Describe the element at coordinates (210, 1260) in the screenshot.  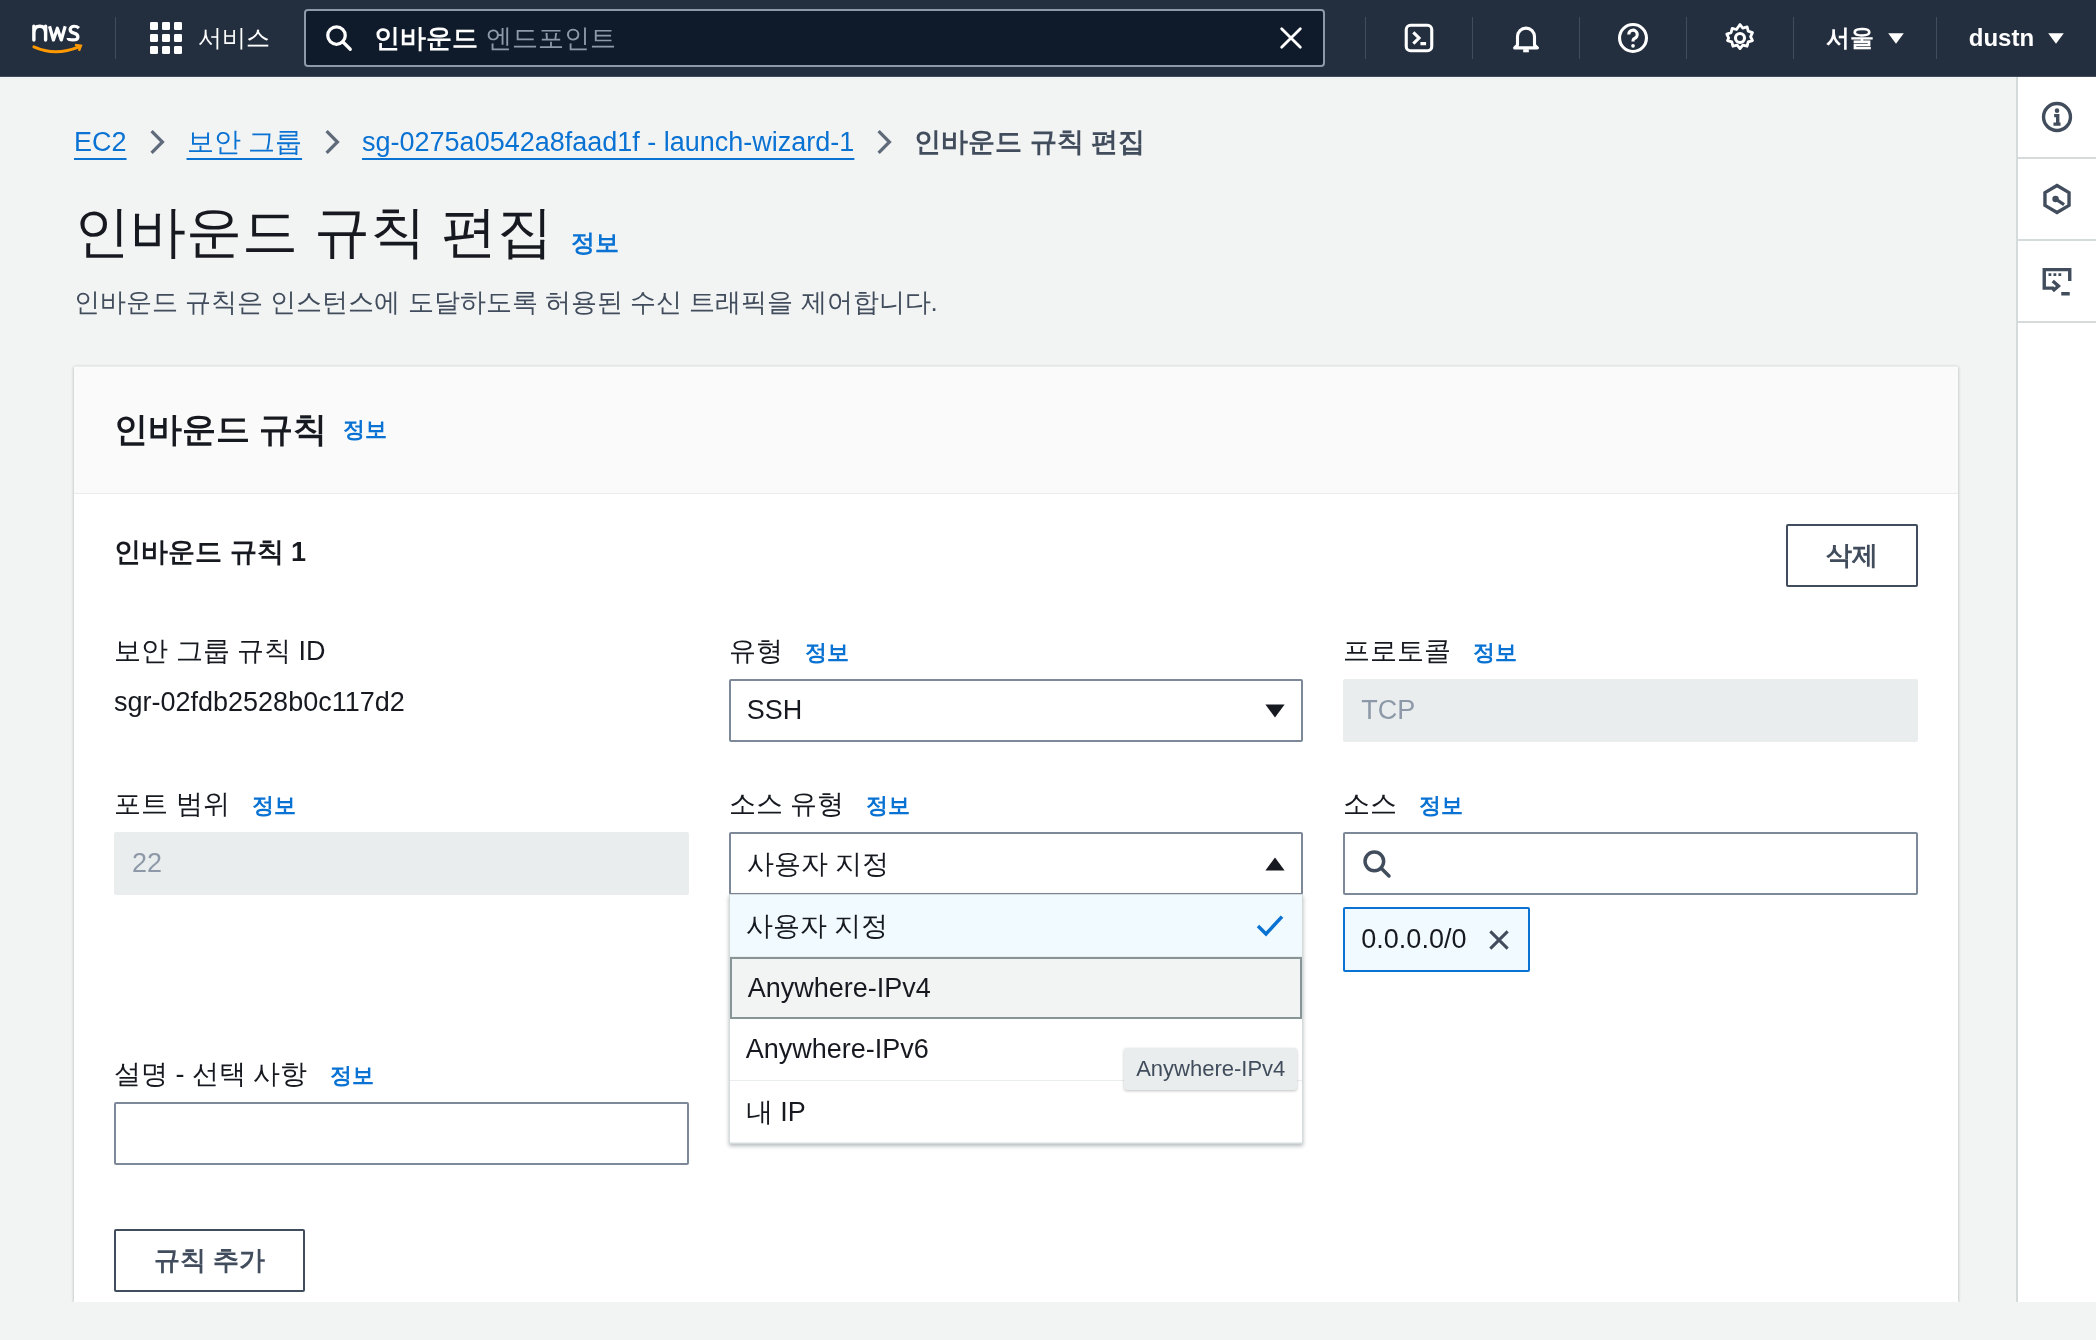
I see `add-rule-button: 규칙 추가` at that location.